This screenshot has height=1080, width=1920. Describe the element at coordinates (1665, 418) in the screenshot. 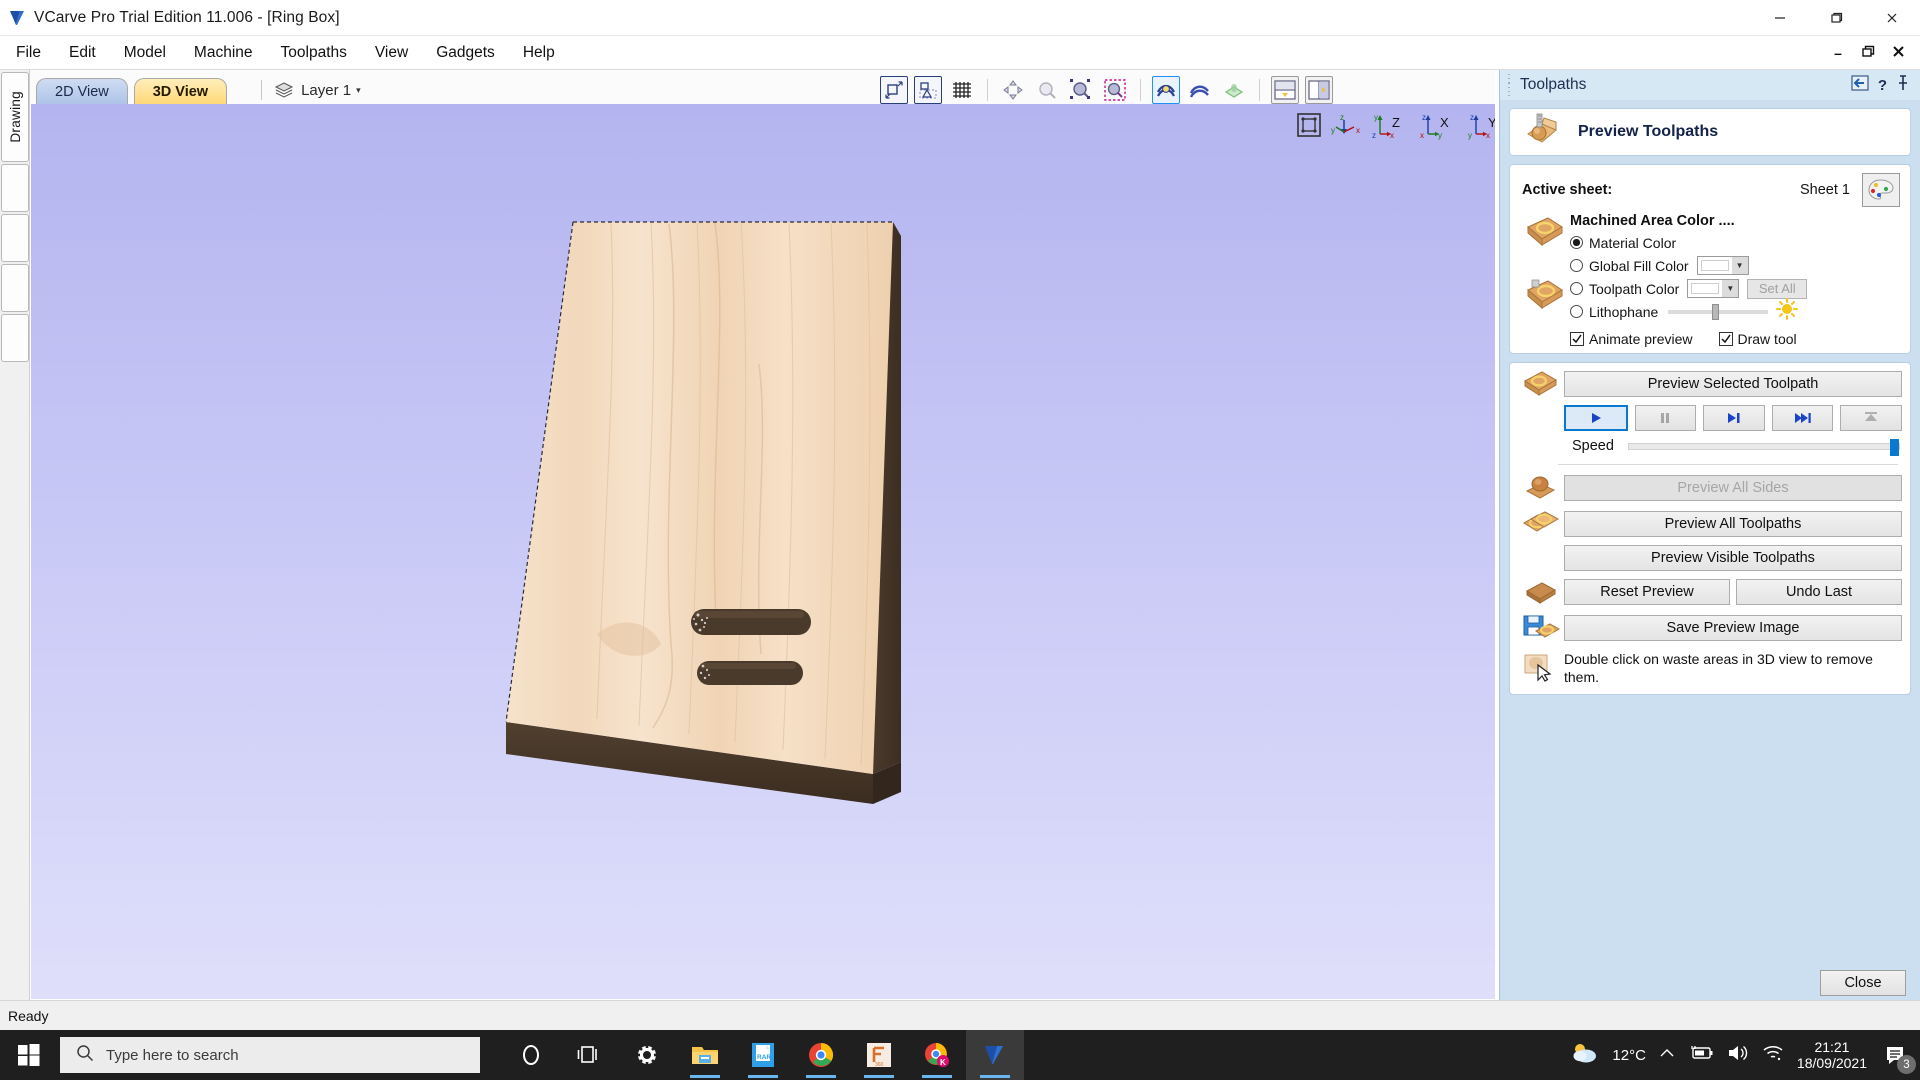

I see `pause-button` at that location.